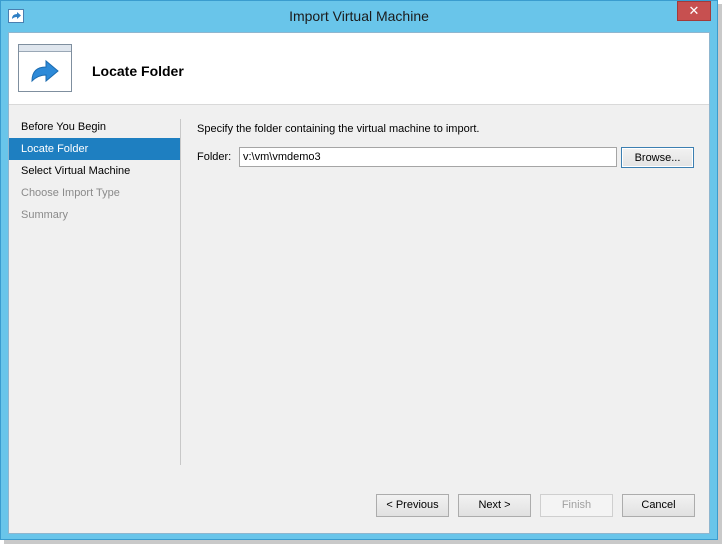 The height and width of the screenshot is (544, 722). What do you see at coordinates (138, 71) in the screenshot?
I see `page-title: Locate Folder` at bounding box center [138, 71].